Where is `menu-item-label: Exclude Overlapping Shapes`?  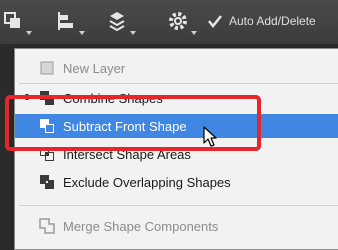
menu-item-label: Exclude Overlapping Shapes is located at coordinates (147, 182).